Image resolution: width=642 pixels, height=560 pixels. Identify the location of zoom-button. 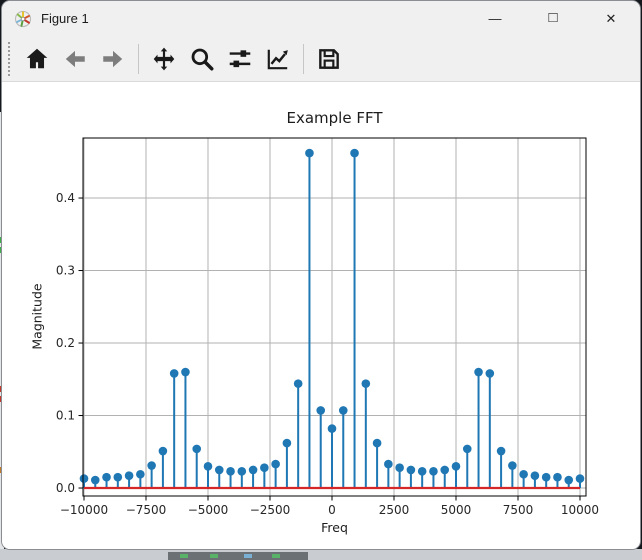
(202, 59).